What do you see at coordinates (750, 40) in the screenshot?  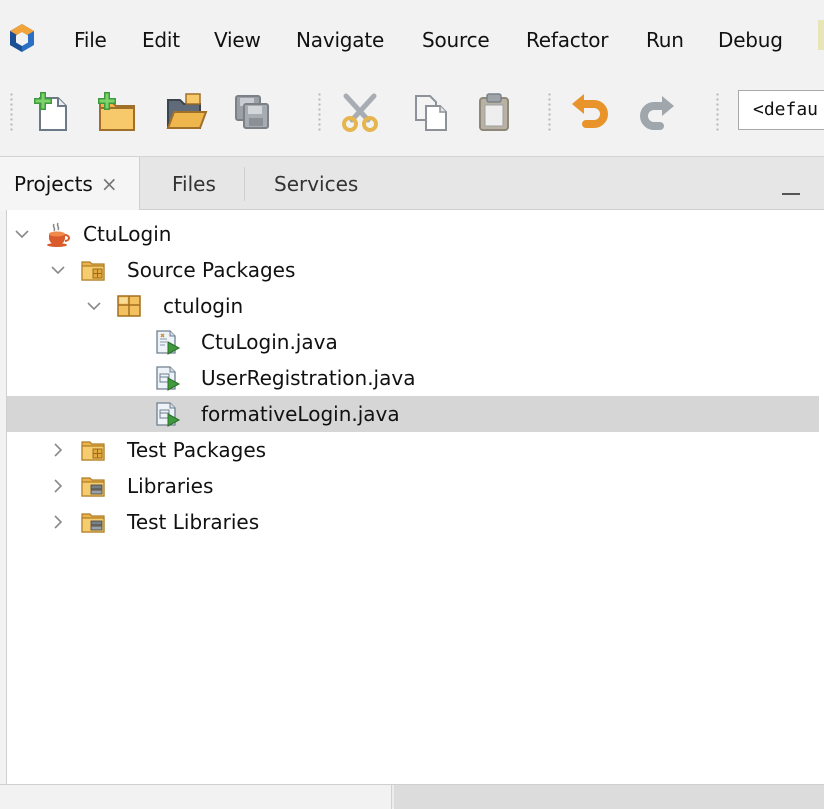 I see `menu-debug: Debug` at bounding box center [750, 40].